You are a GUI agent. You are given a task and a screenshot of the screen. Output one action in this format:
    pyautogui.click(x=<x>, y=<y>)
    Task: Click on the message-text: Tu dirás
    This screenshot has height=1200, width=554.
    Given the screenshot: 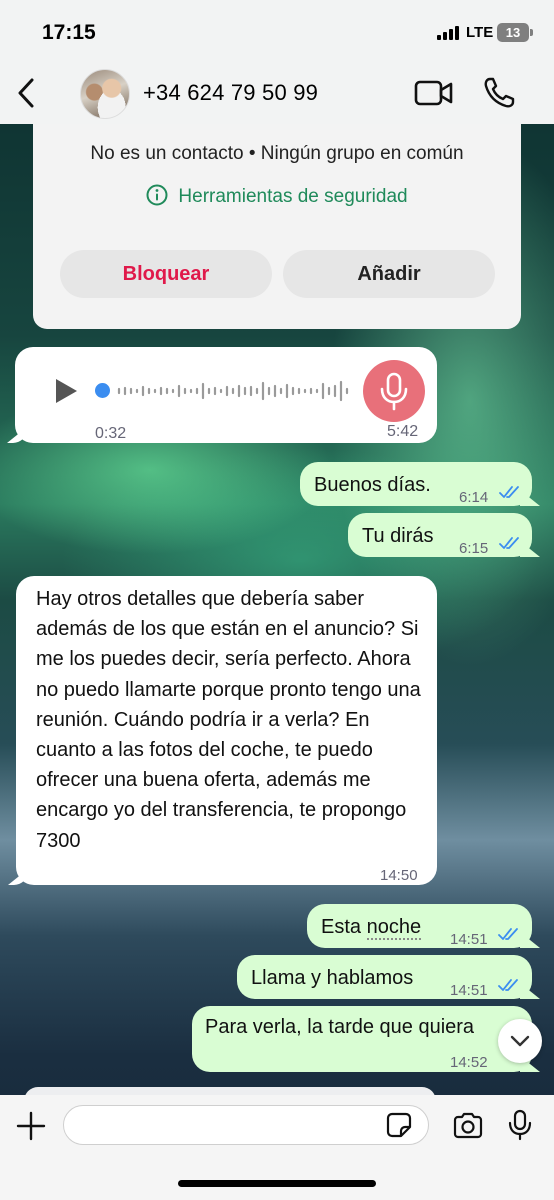 What is the action you would take?
    pyautogui.click(x=398, y=536)
    